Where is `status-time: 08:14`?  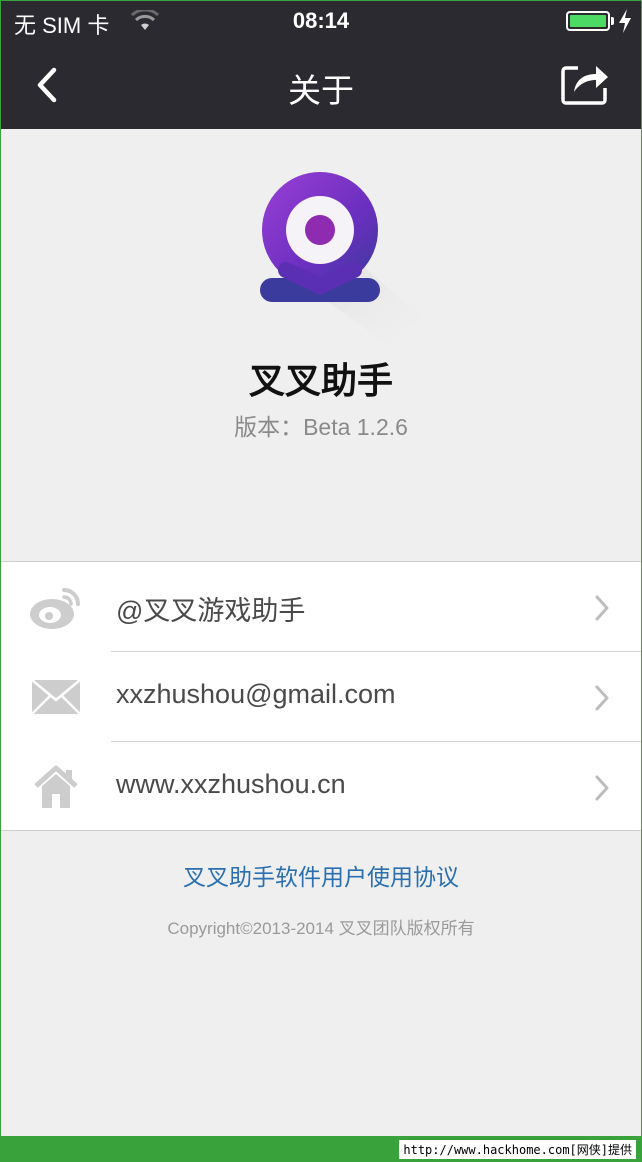
status-time: 08:14 is located at coordinates (321, 20).